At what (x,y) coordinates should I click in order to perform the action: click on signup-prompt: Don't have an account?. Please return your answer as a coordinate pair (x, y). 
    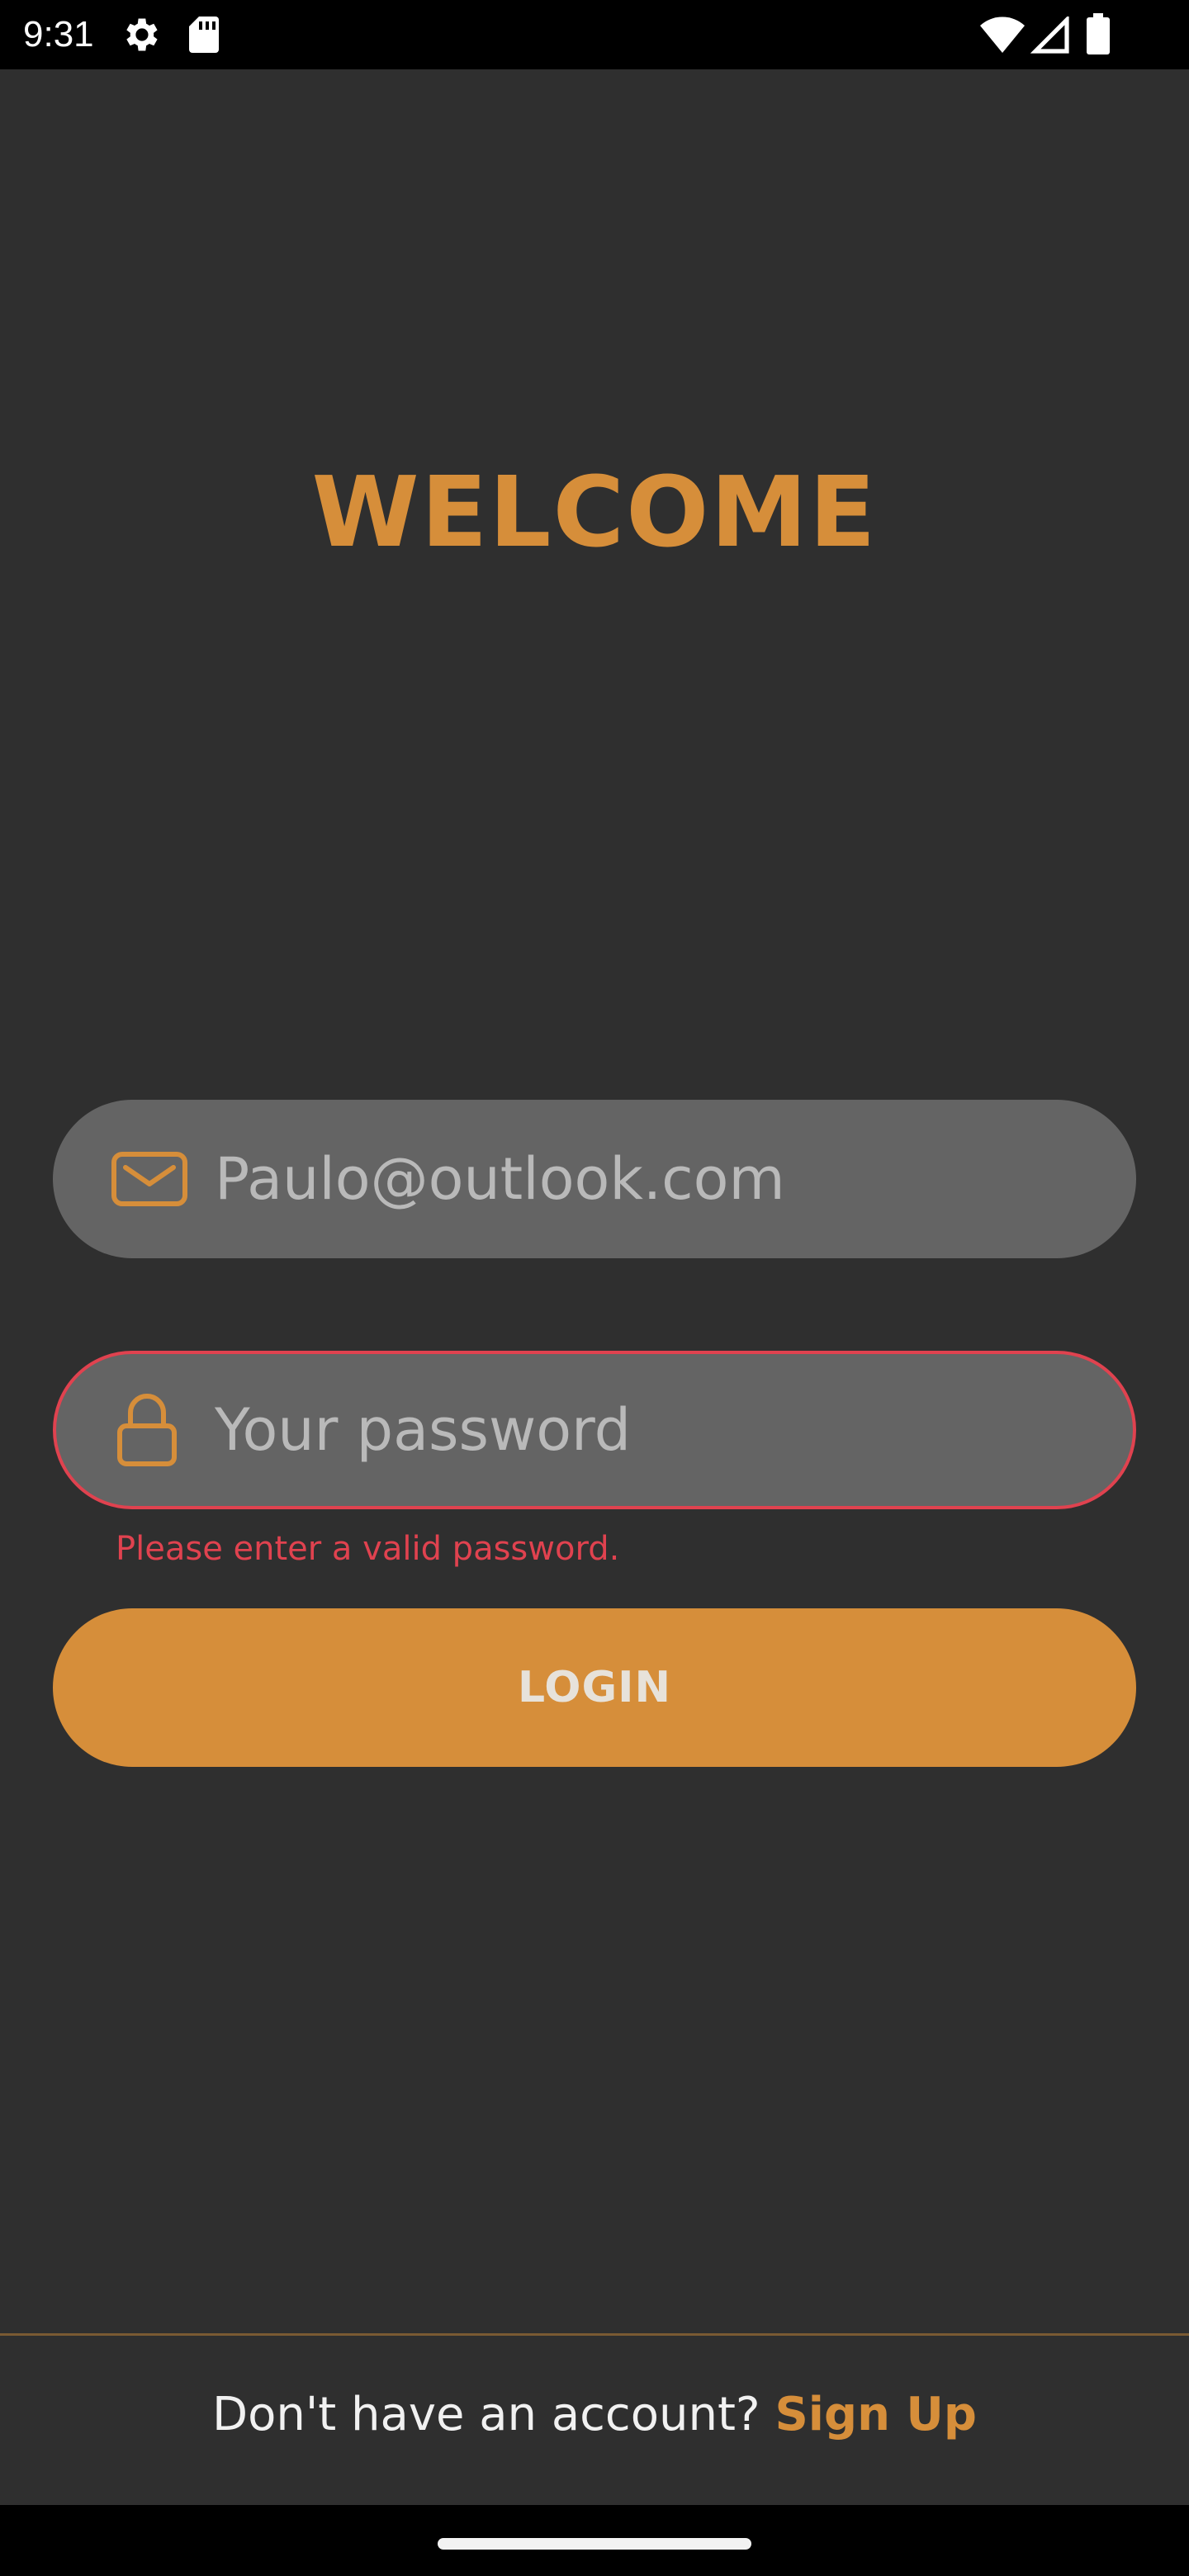
    Looking at the image, I should click on (493, 2414).